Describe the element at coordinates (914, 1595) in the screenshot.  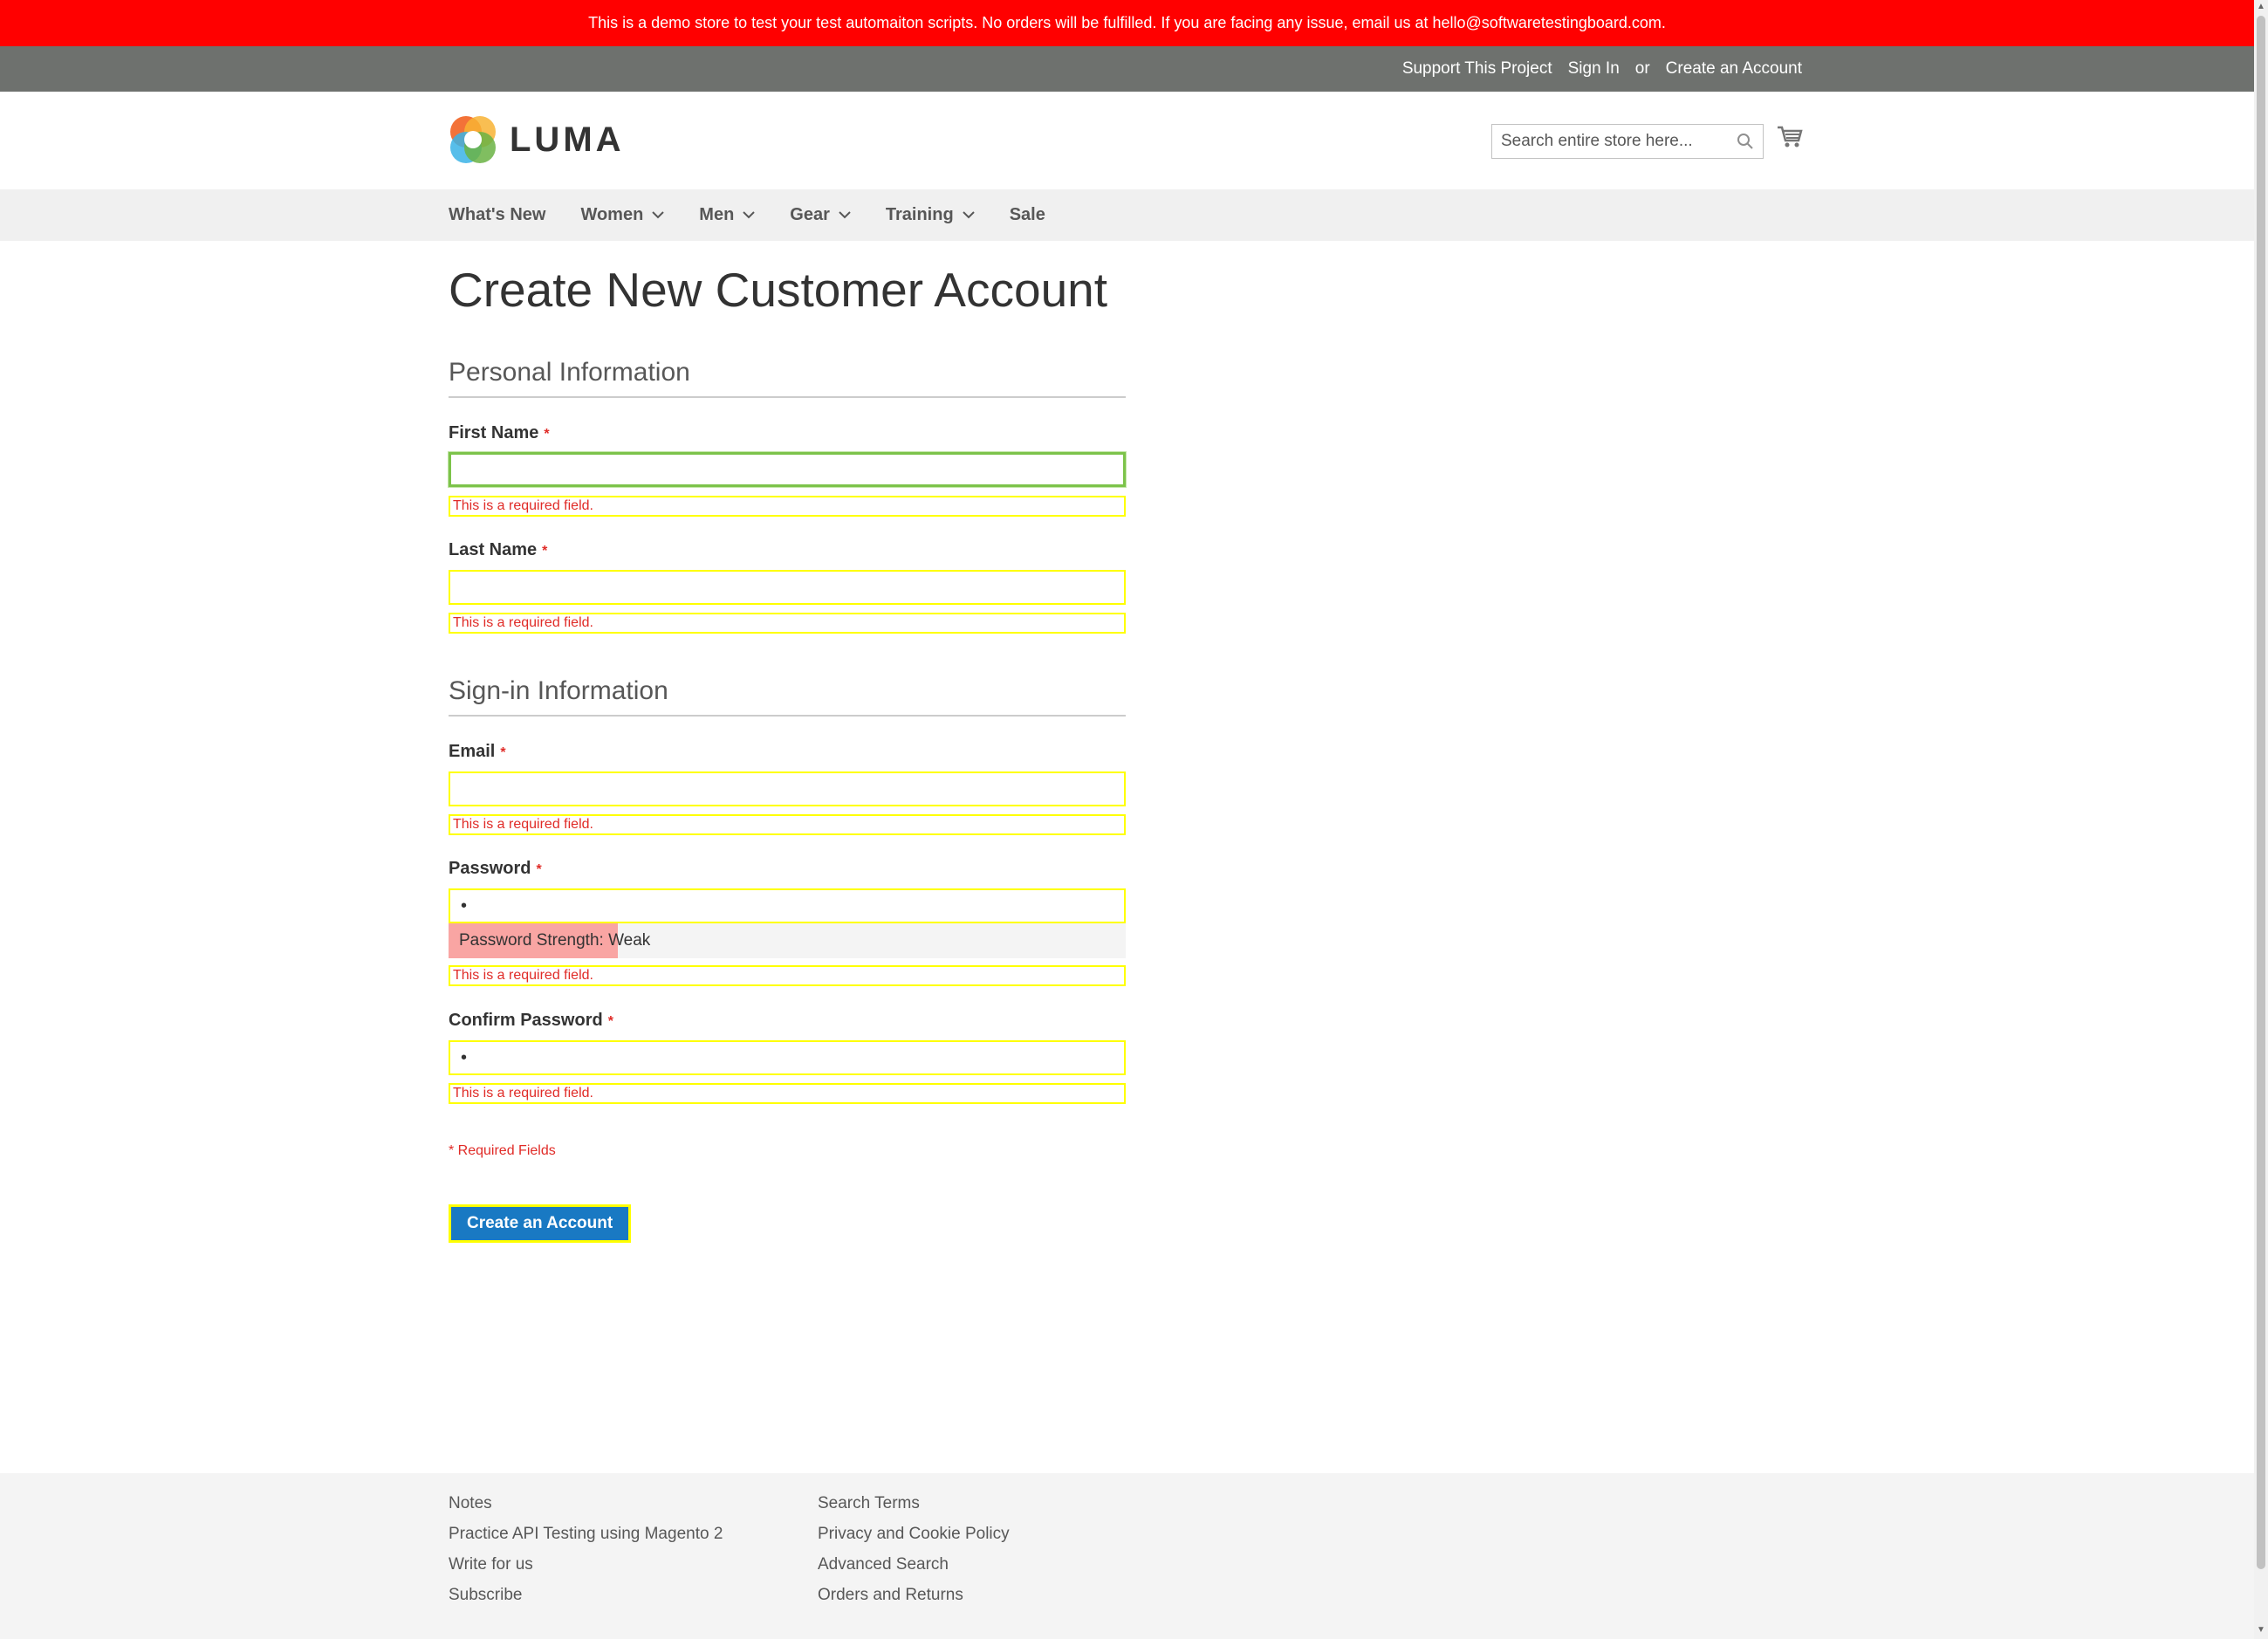
I see `footer-link-orders-returns: Orders and Returns` at that location.